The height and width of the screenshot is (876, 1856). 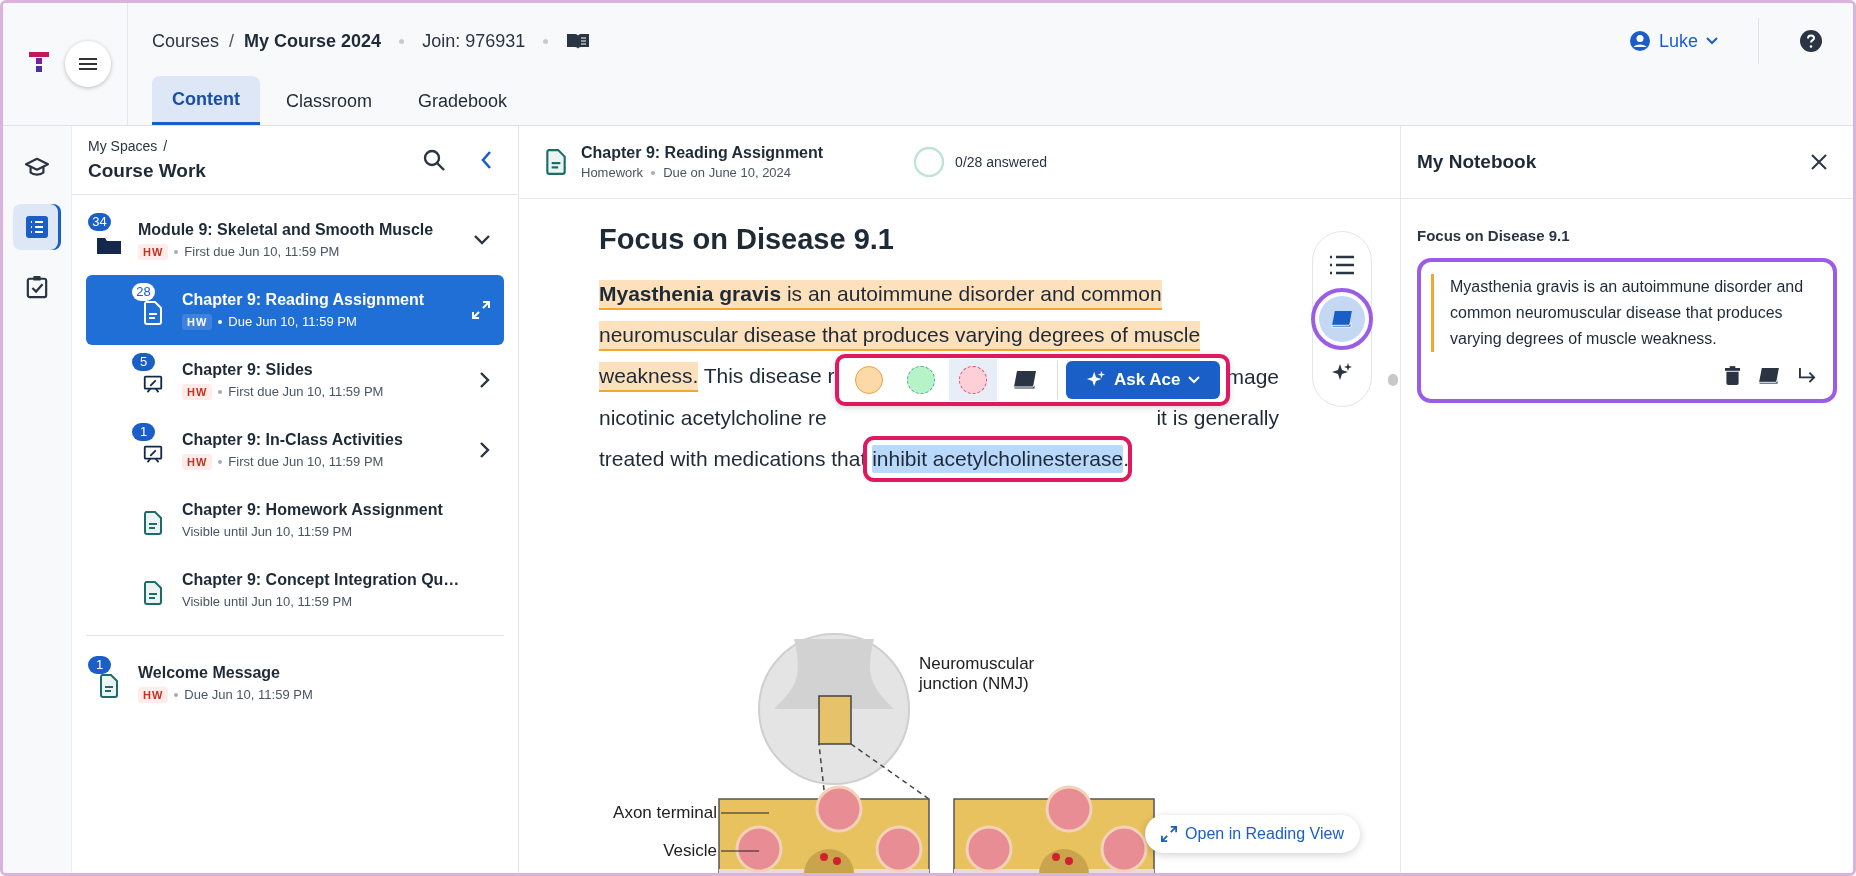 I want to click on item-title: Chapter 9: Homework Assignment, so click(x=313, y=510).